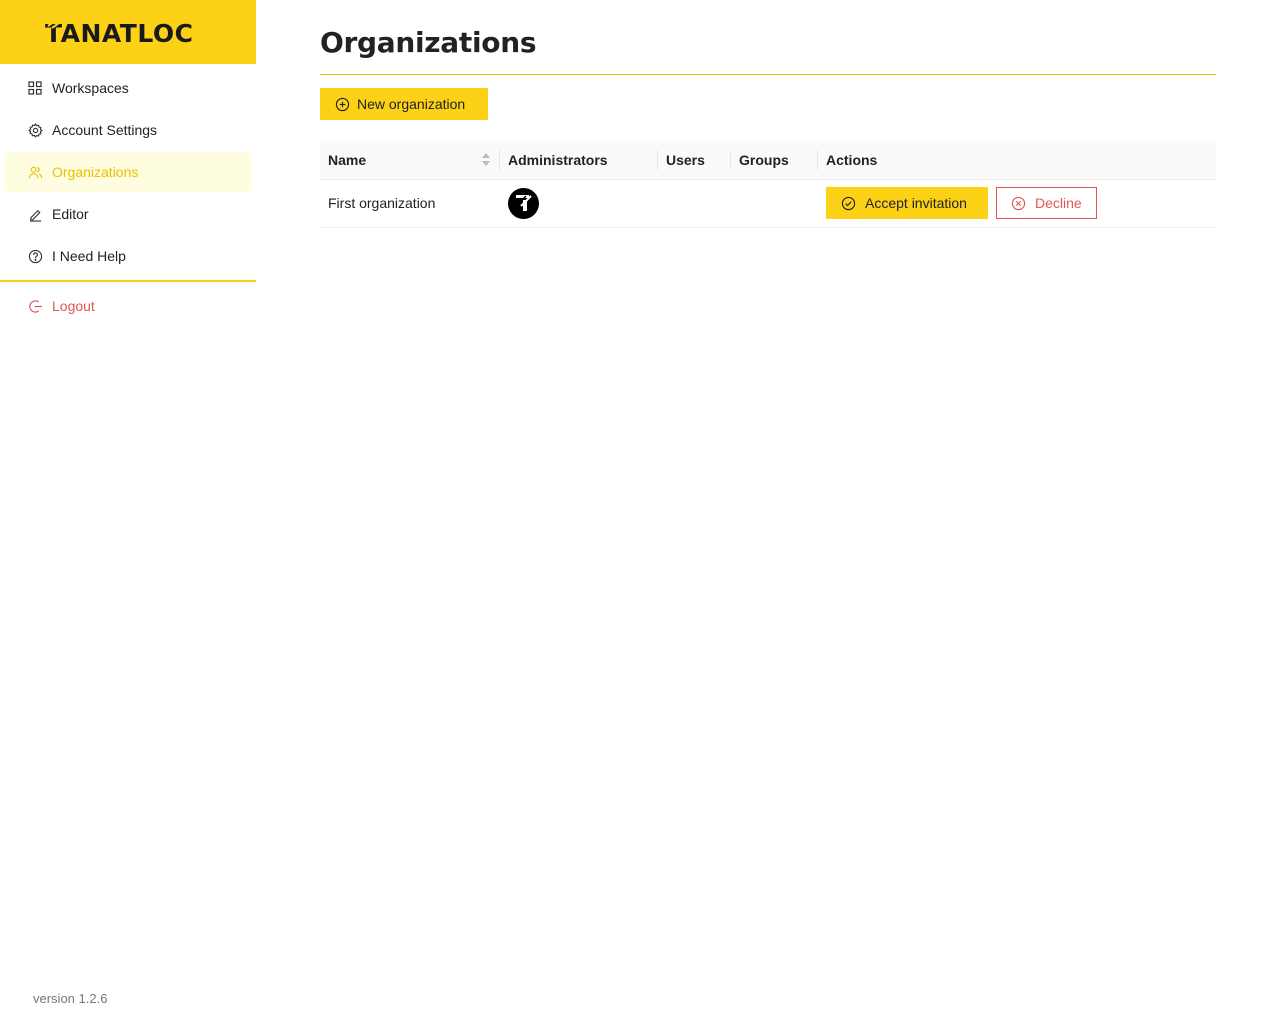 The width and height of the screenshot is (1280, 1024). I want to click on users-cell, so click(694, 203).